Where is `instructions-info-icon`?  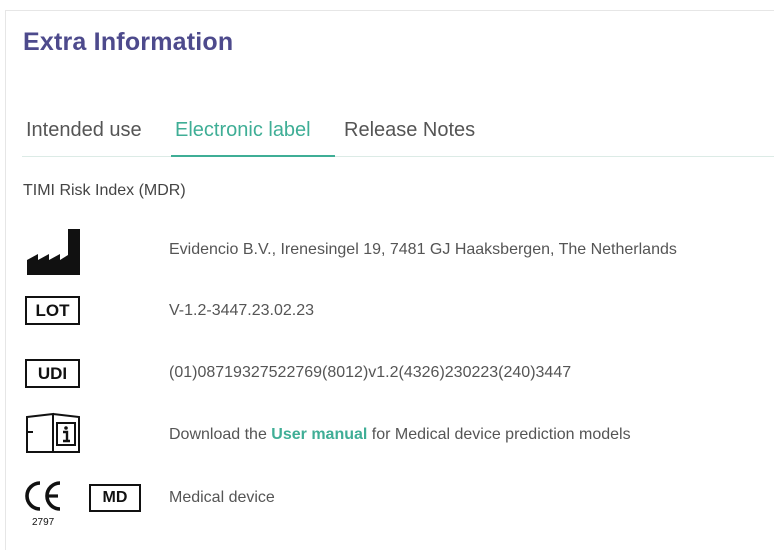 instructions-info-icon is located at coordinates (54, 435).